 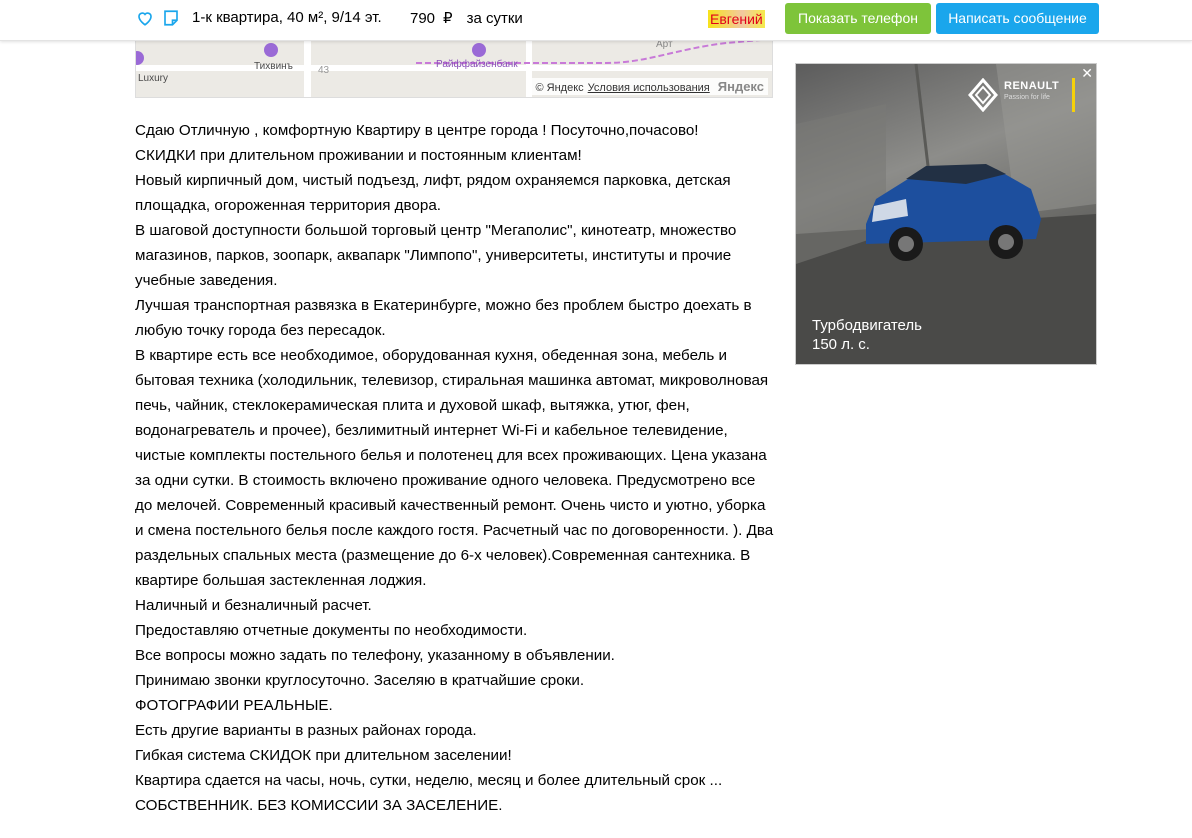 I want to click on write-message-button: Написать сообщение, so click(x=1017, y=18).